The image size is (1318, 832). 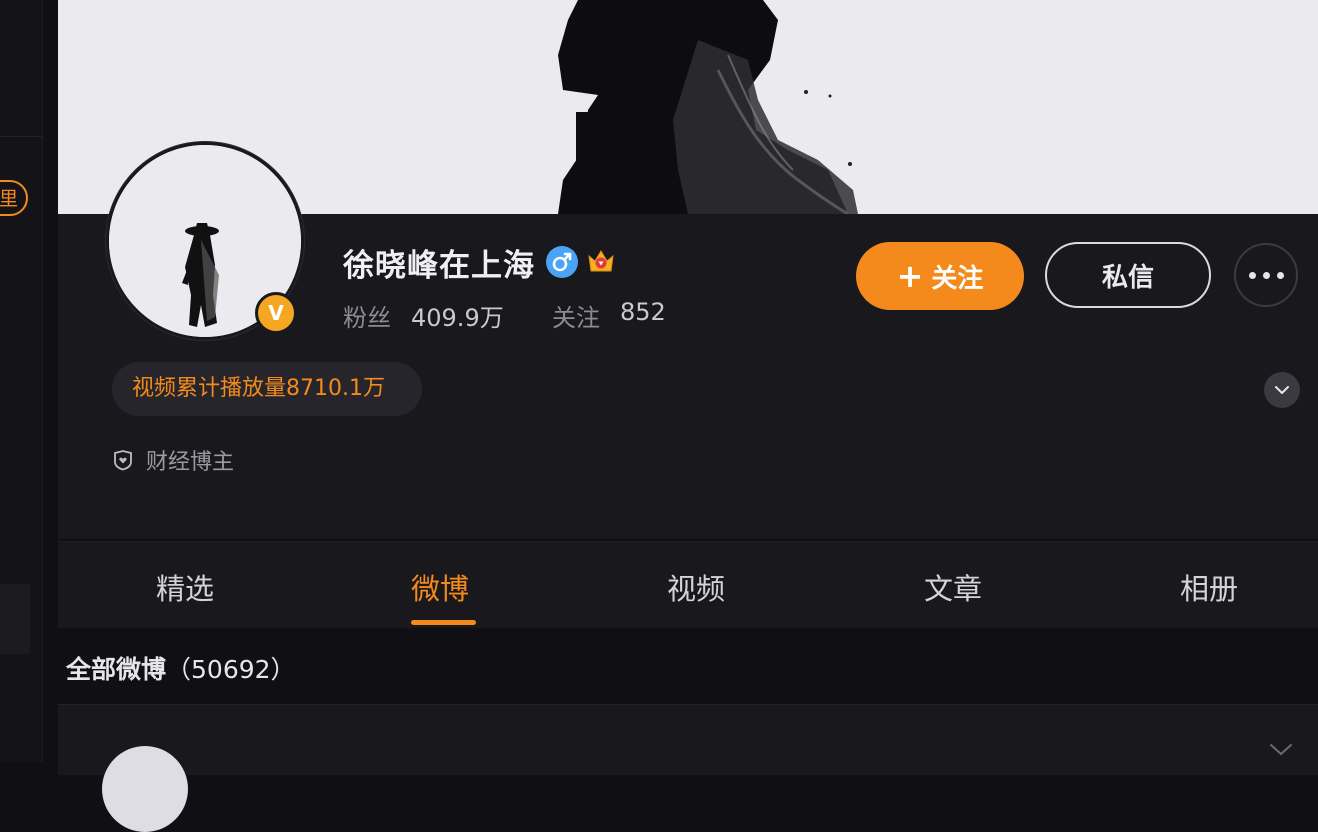 I want to click on fans-label: 粉丝, so click(x=367, y=315).